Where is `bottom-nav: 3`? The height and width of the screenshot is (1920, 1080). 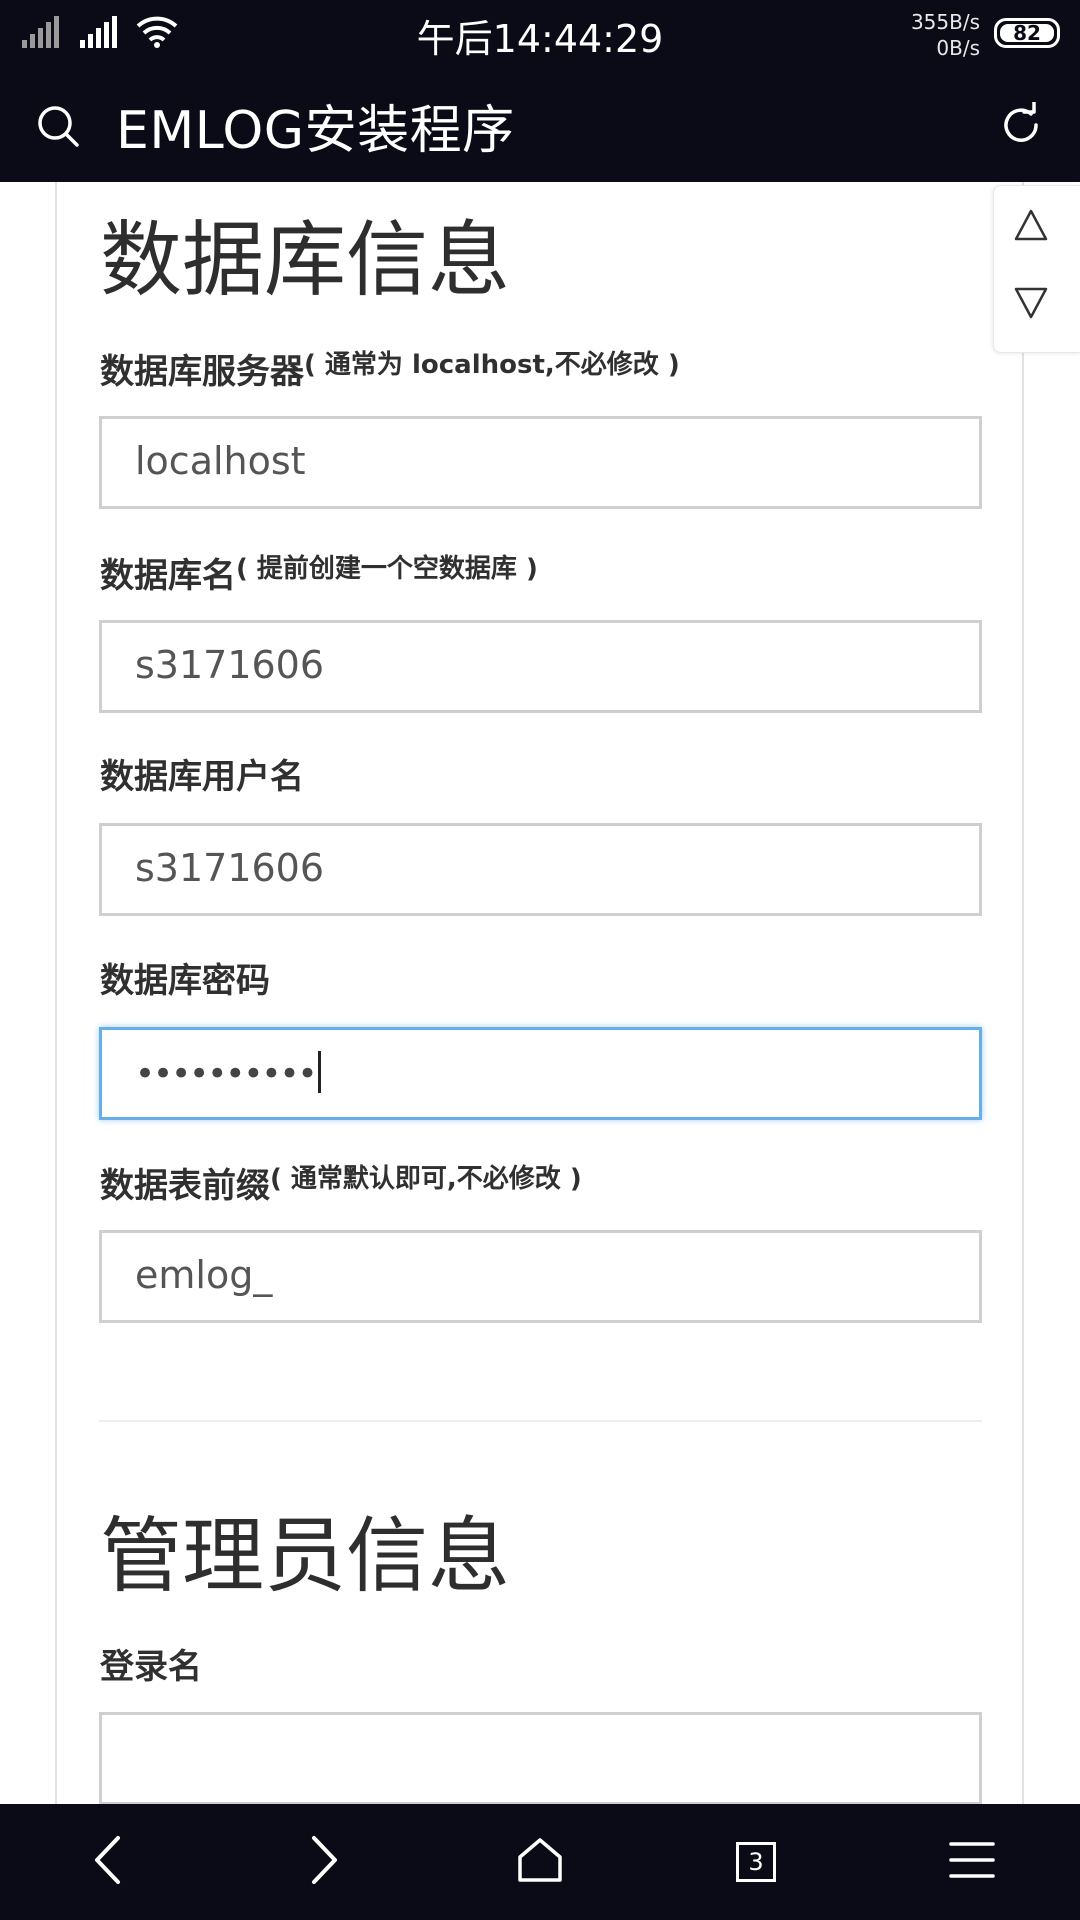 bottom-nav: 3 is located at coordinates (540, 1862).